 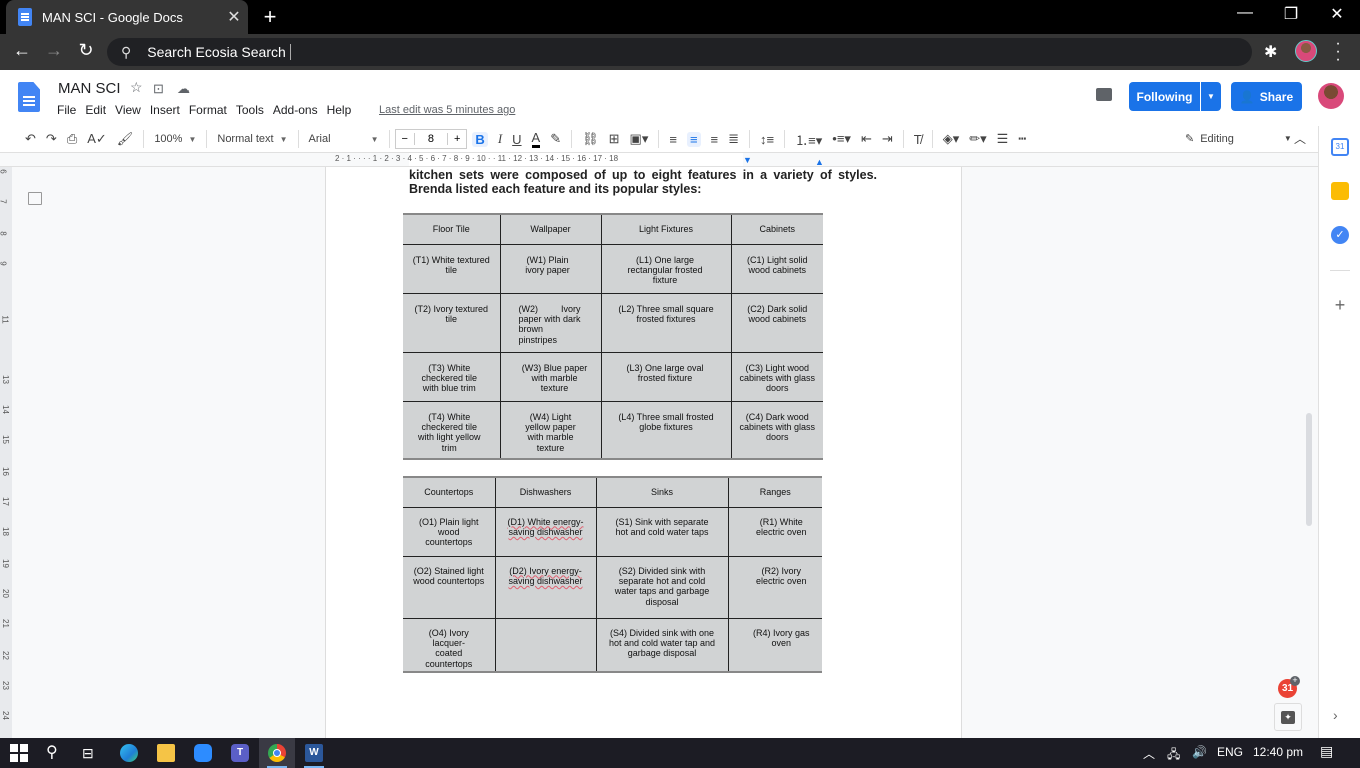 I want to click on menu-edit: Edit, so click(x=95, y=110).